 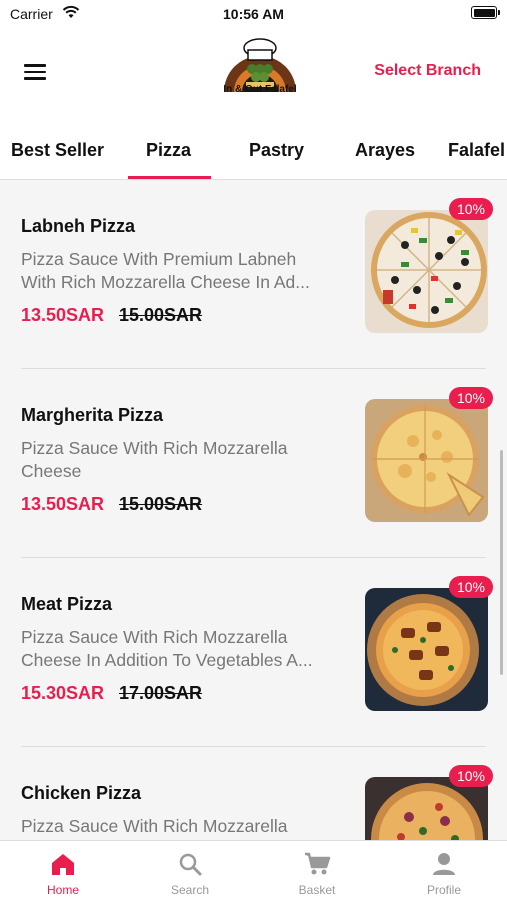 I want to click on nav-home: Home, so click(x=63, y=870).